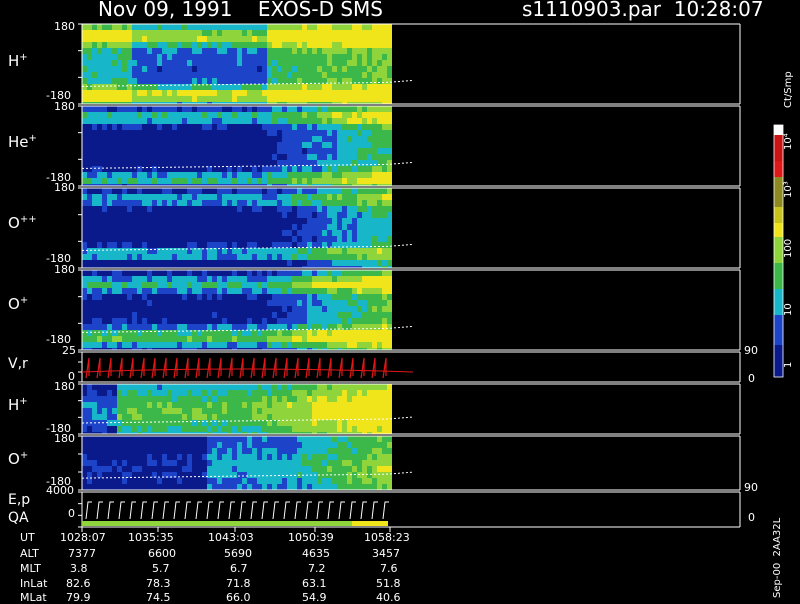 This screenshot has height=604, width=800. What do you see at coordinates (238, 553) in the screenshot?
I see `eph-cell: 5690` at bounding box center [238, 553].